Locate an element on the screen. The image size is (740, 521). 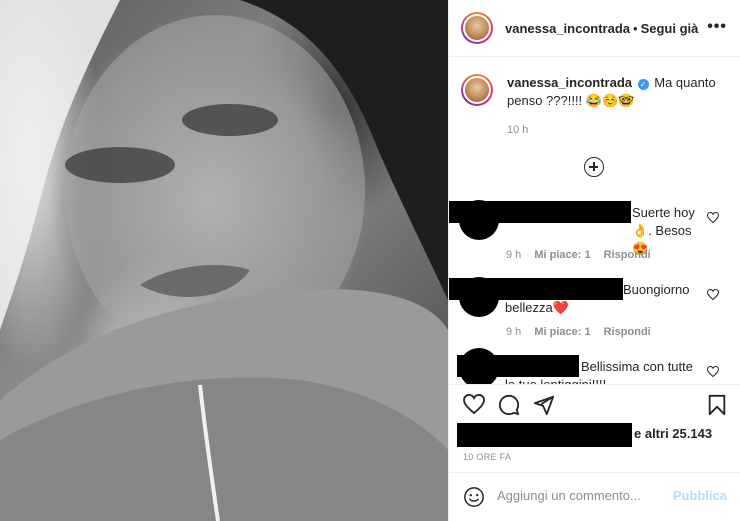
post-timestamp: 10 ORE FA is located at coordinates (487, 457).